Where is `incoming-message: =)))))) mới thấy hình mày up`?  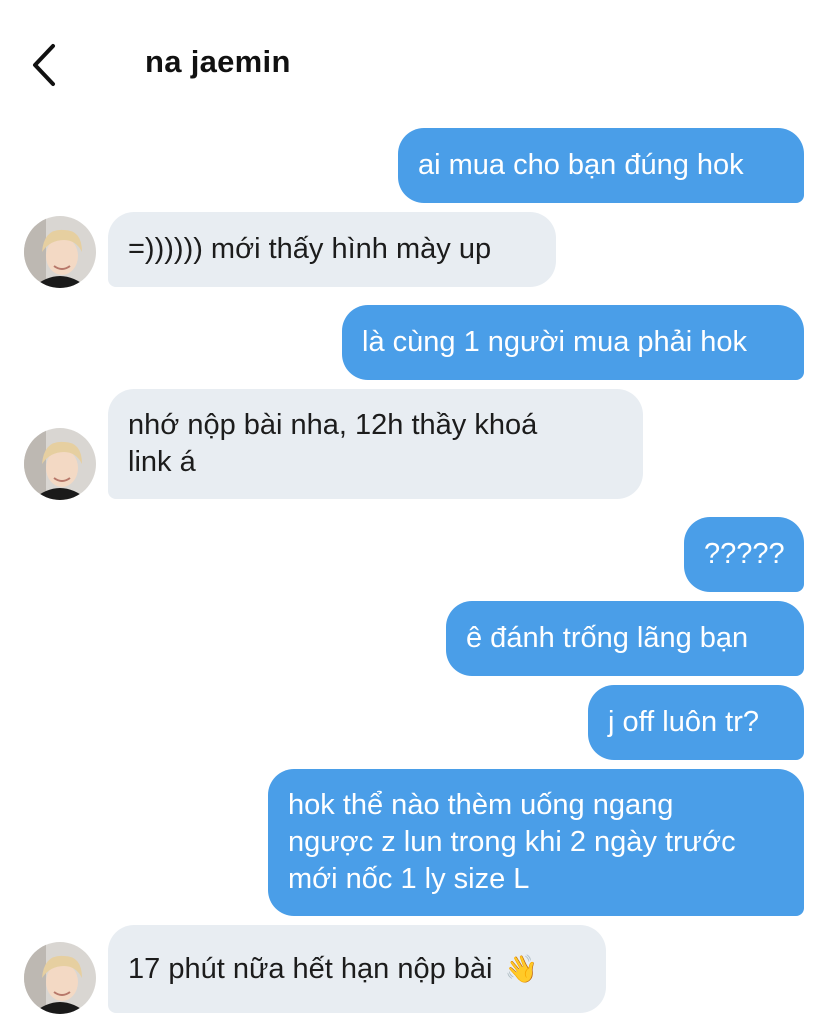 incoming-message: =)))))) mới thấy hình mày up is located at coordinates (332, 249).